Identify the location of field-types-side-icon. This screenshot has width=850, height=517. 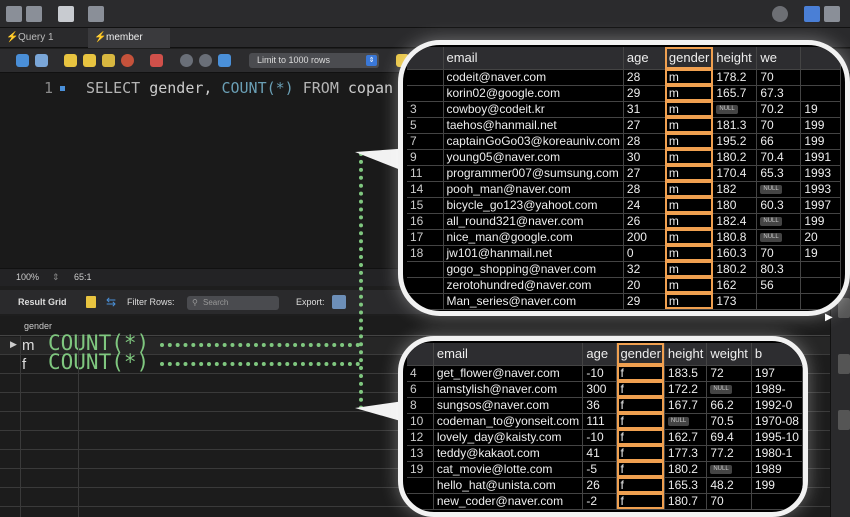
(844, 420).